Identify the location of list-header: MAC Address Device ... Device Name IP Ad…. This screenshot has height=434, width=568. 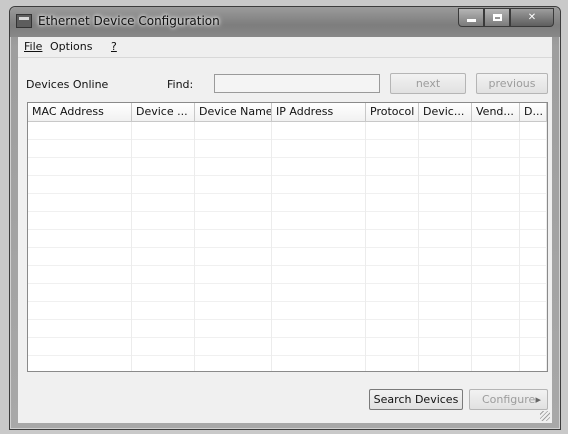
(287, 112).